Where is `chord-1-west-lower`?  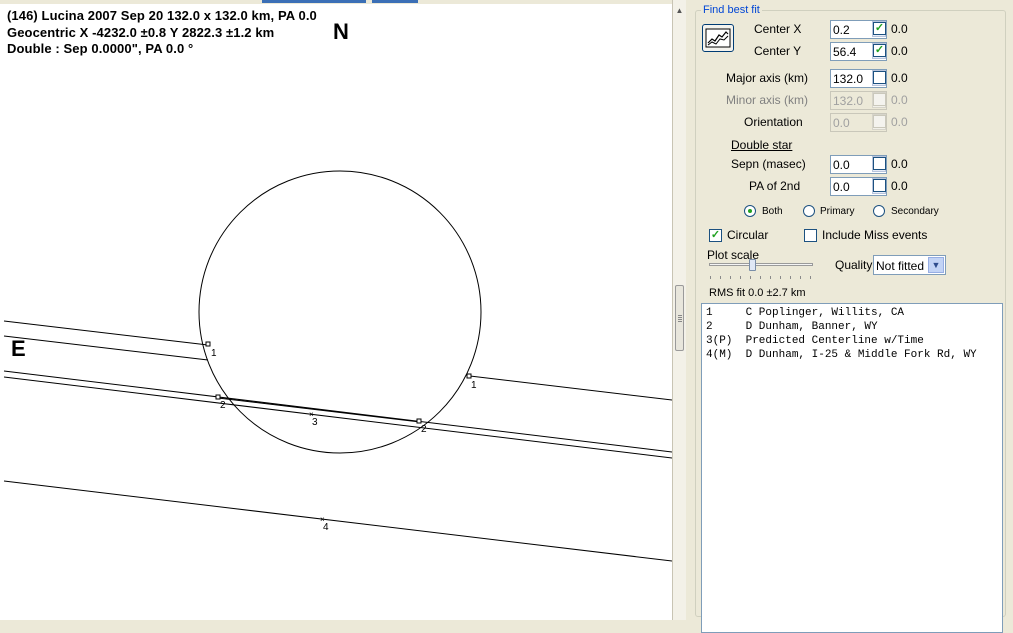
chord-1-west-lower is located at coordinates (106, 348).